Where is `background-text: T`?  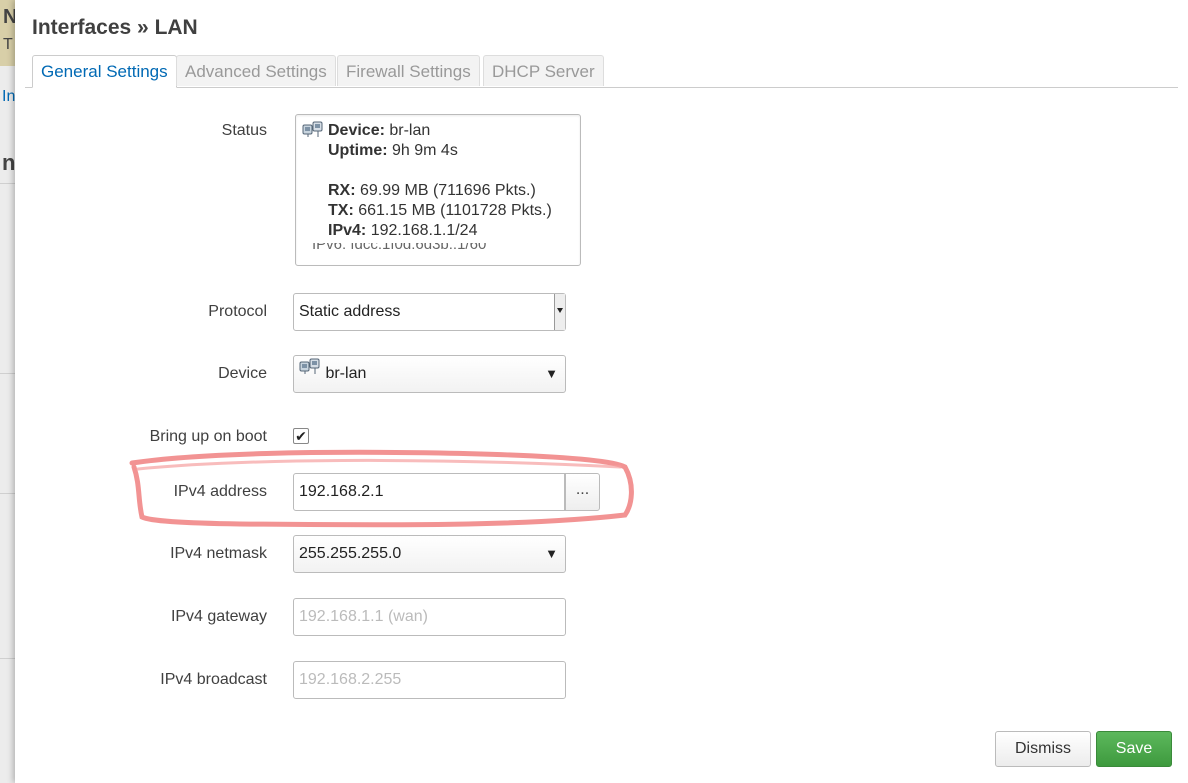 background-text: T is located at coordinates (8, 44).